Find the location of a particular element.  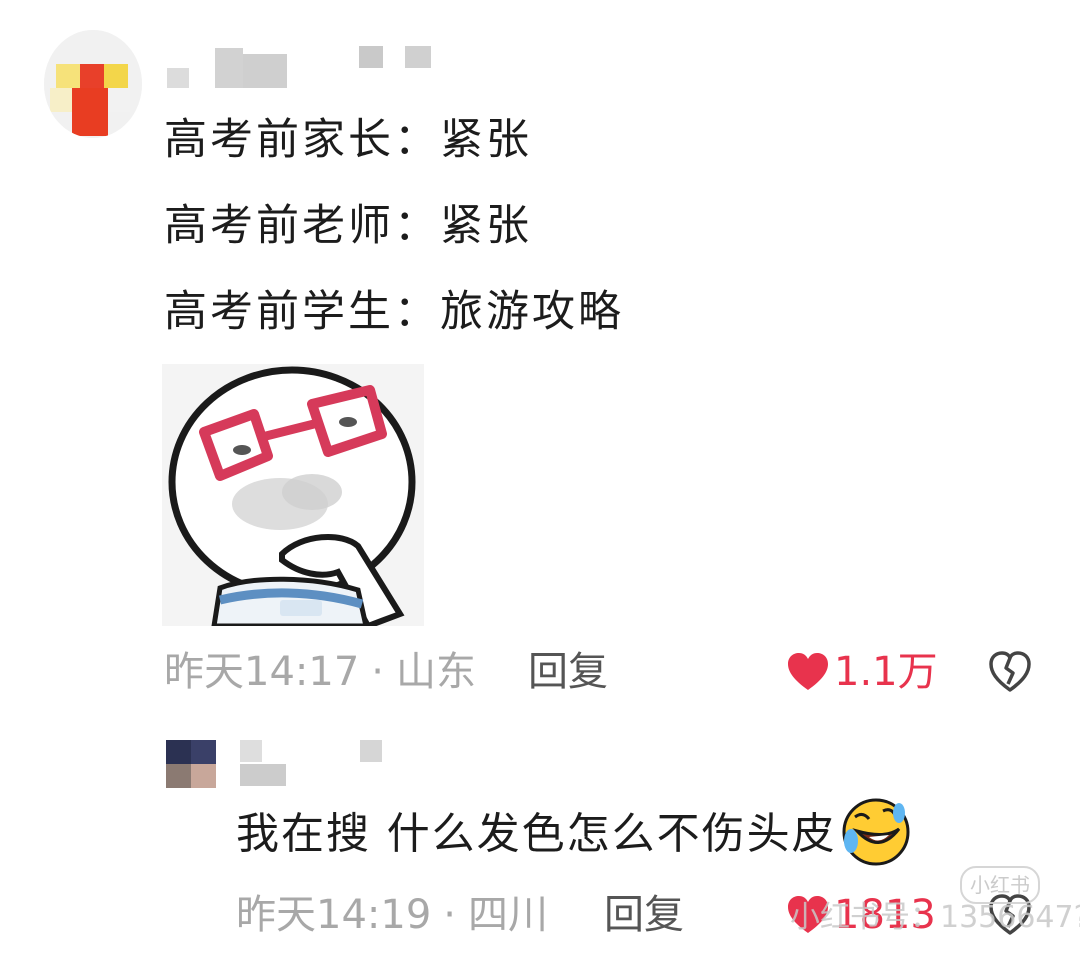

comment-timestamp: 昨天14:17 is located at coordinates (262, 672).